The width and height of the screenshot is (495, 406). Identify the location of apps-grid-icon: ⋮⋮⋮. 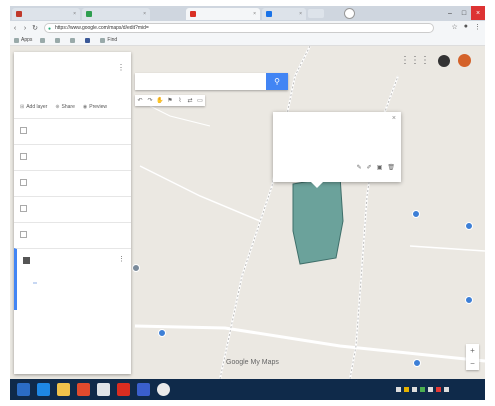
(415, 60).